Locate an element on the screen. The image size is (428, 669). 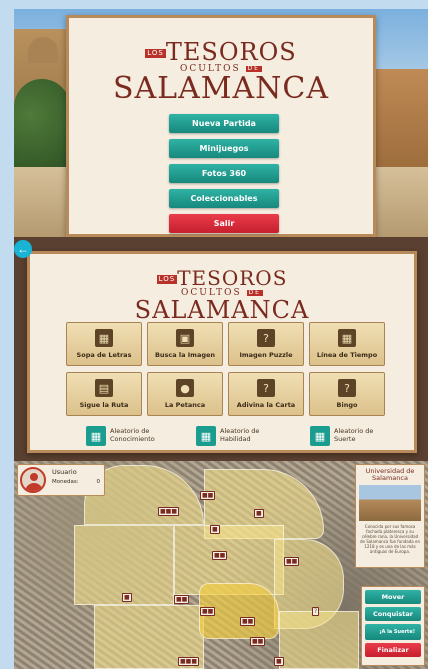
minigame-label: Bingo is located at coordinates (347, 405).